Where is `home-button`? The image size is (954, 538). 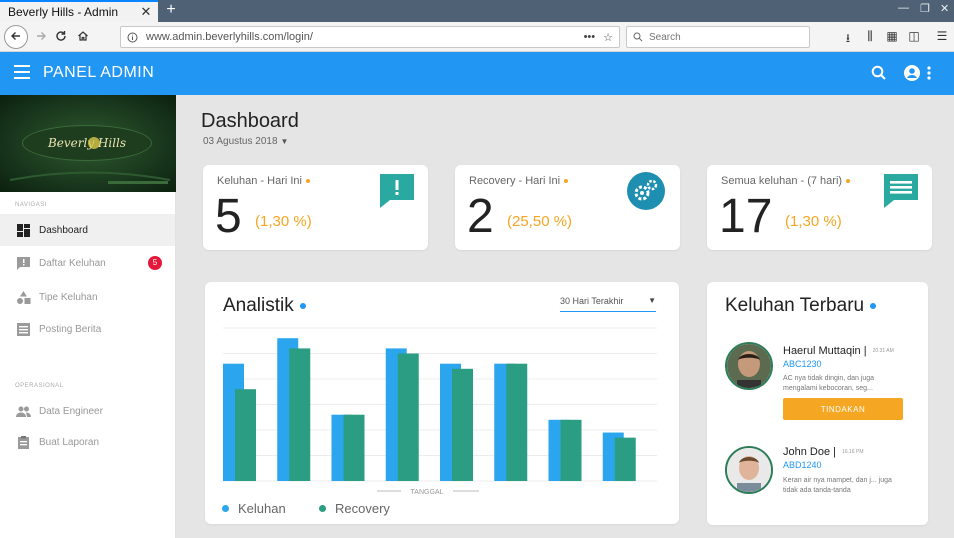 home-button is located at coordinates (83, 37).